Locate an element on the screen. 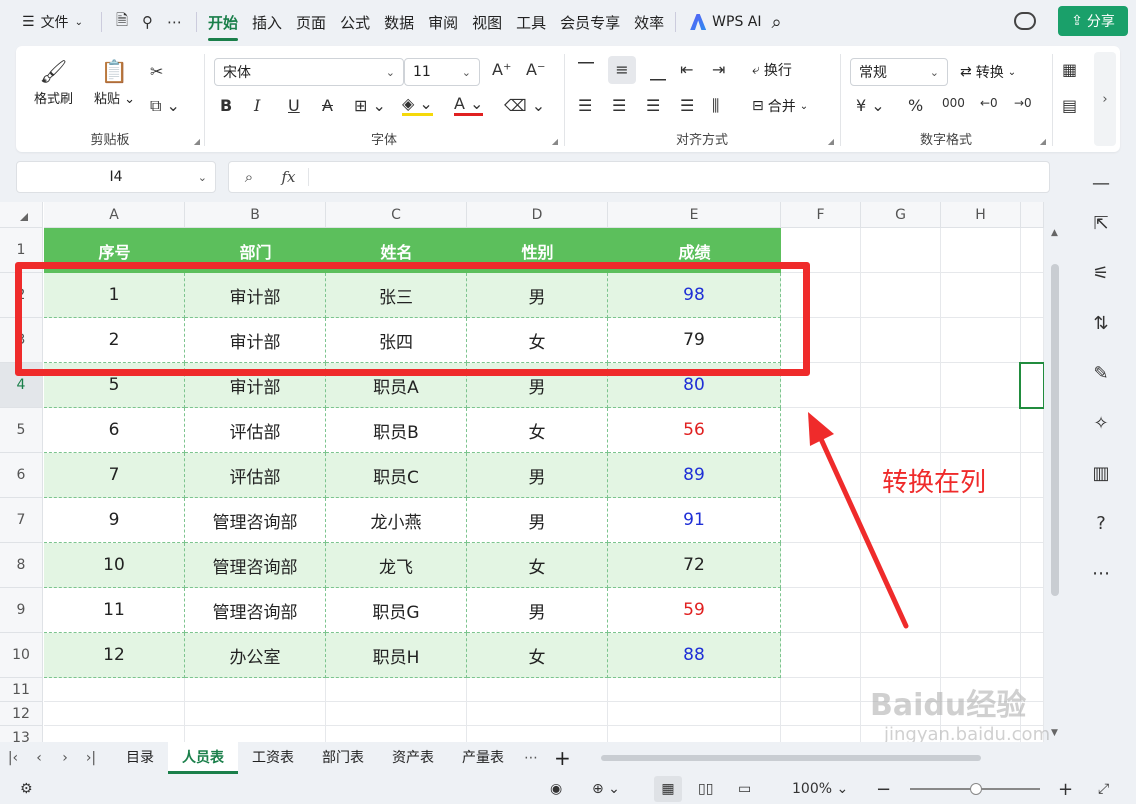  table-cell: 职员B is located at coordinates (396, 430).